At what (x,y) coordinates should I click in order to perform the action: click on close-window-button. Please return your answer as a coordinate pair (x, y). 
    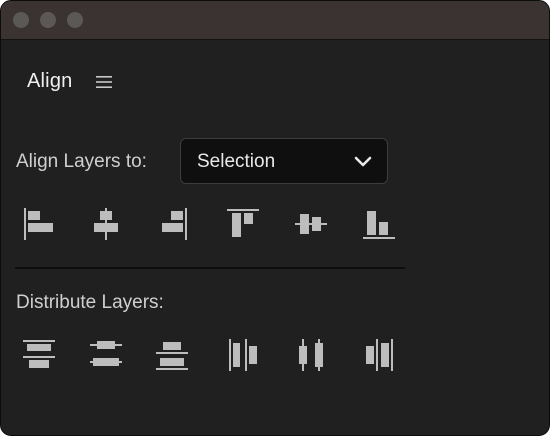
    Looking at the image, I should click on (21, 20).